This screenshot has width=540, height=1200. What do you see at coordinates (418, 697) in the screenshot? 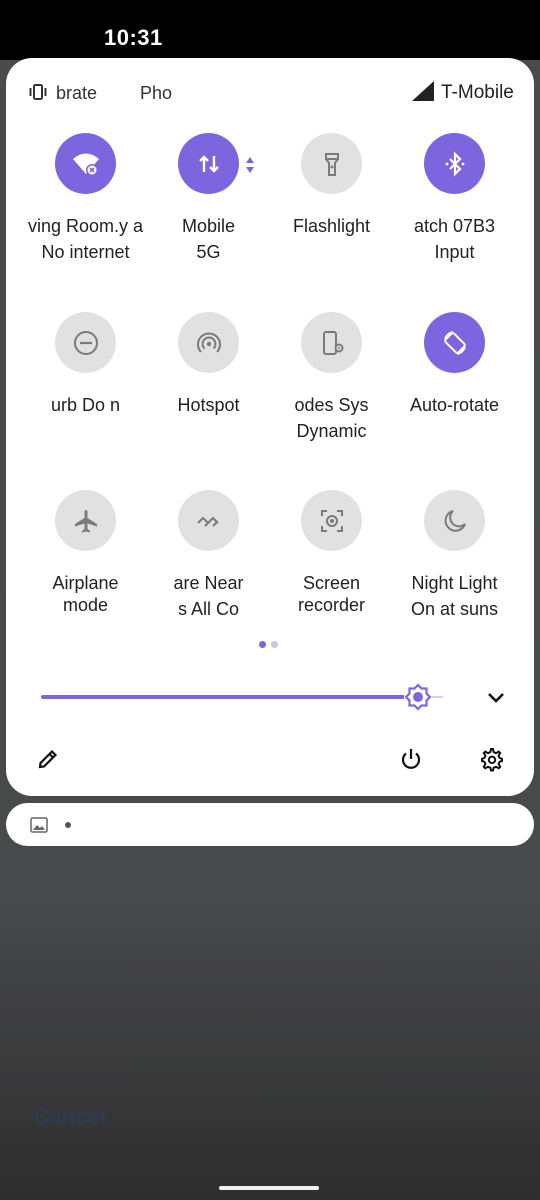
I see `brightness-icon` at bounding box center [418, 697].